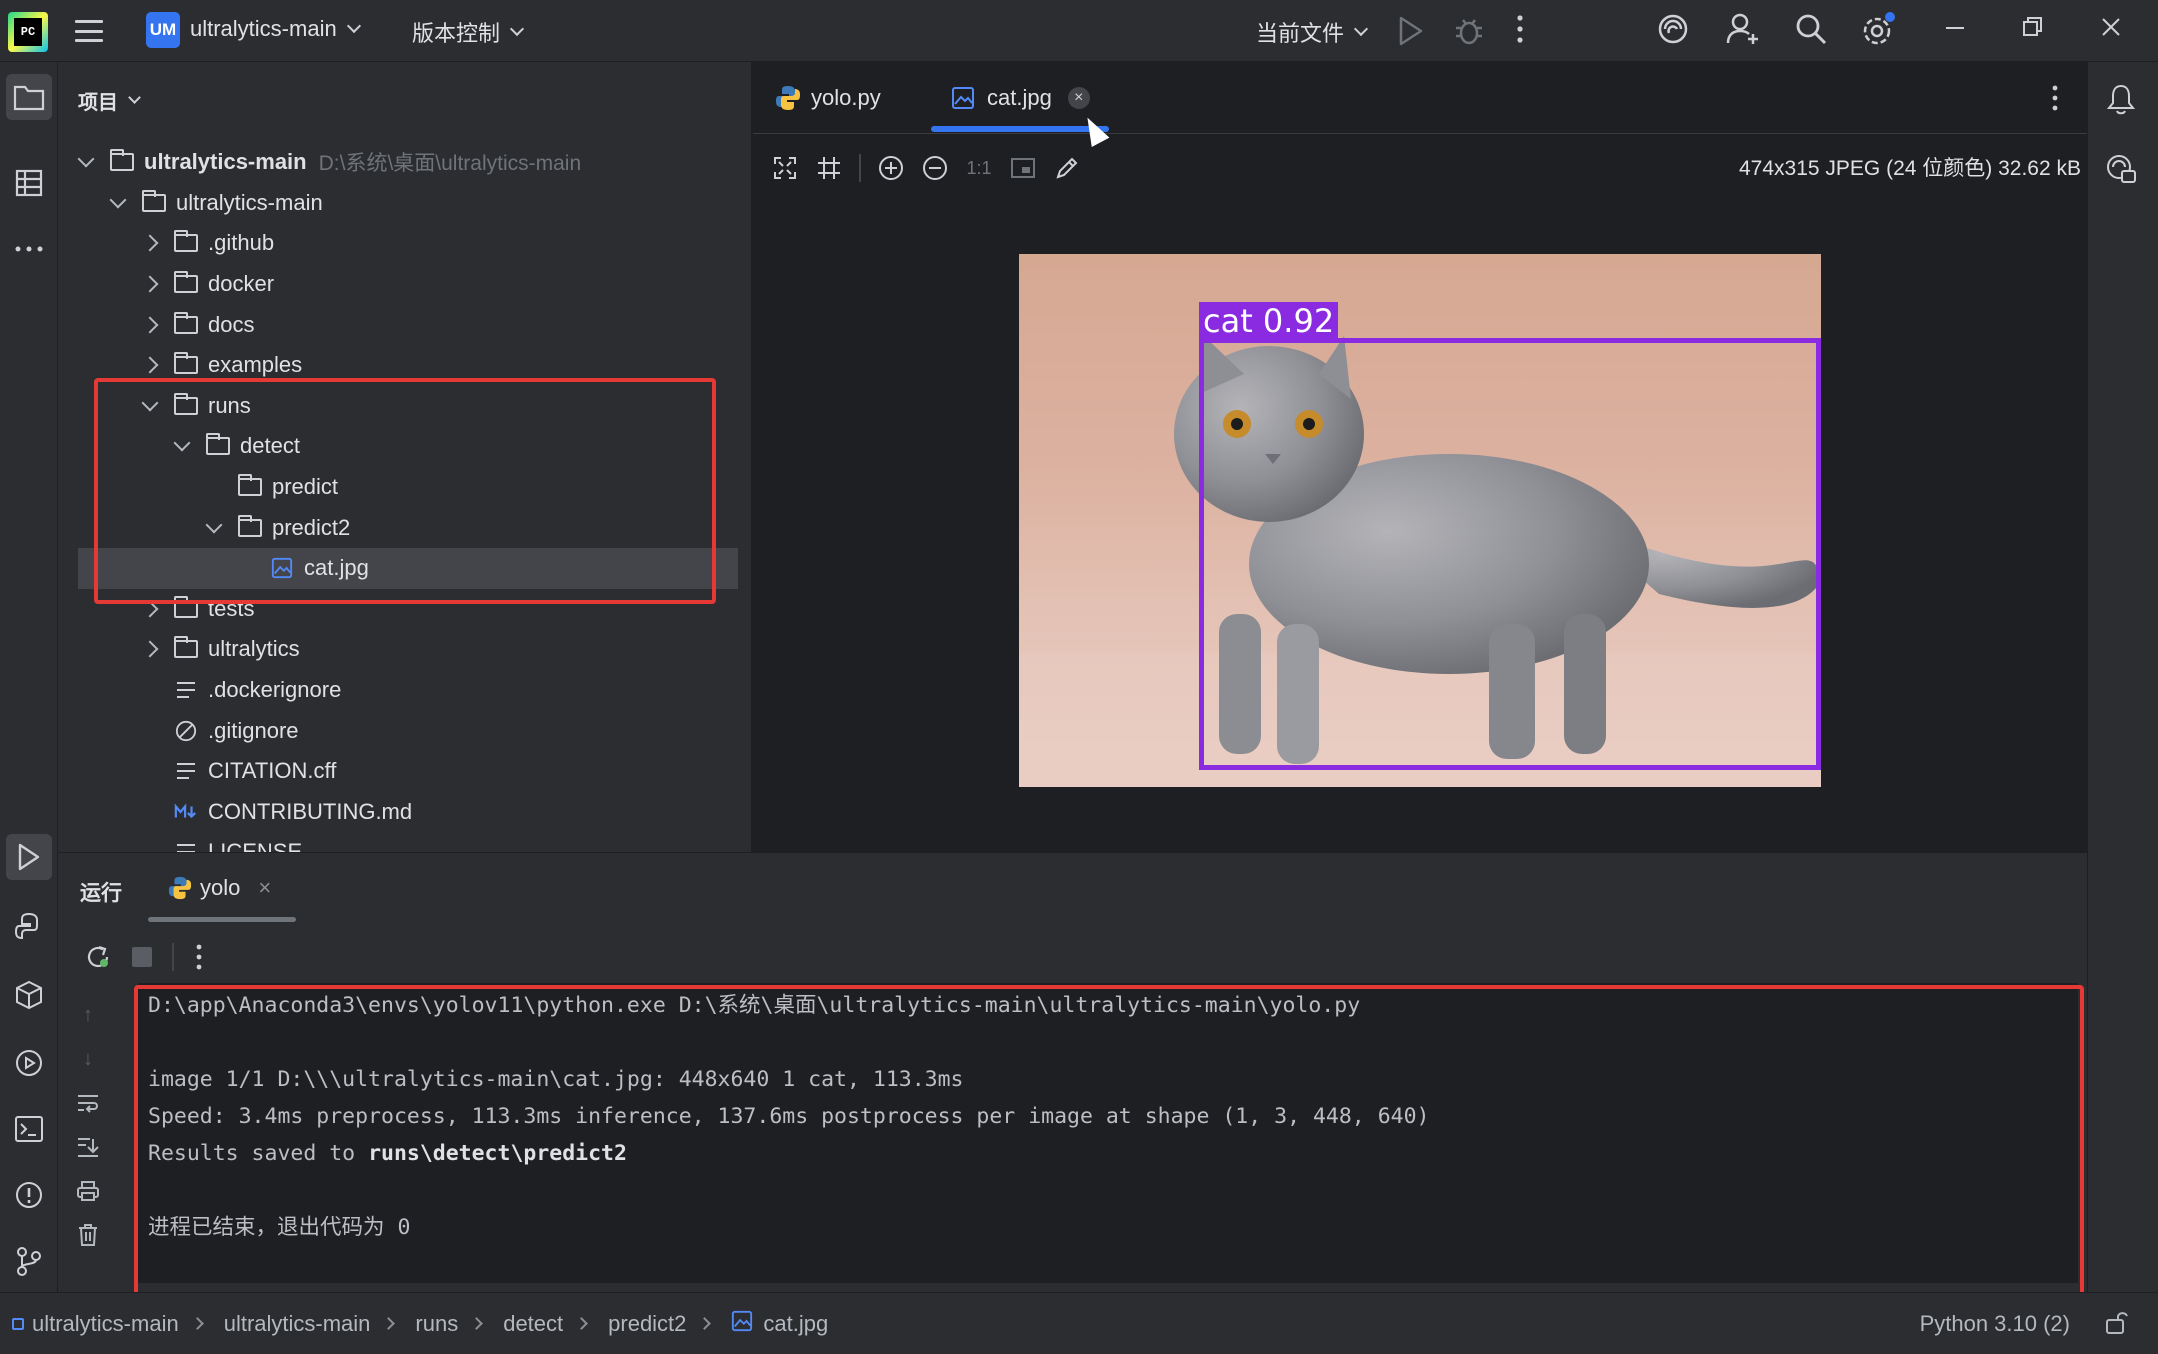 The width and height of the screenshot is (2158, 1354). I want to click on grid-icon, so click(829, 168).